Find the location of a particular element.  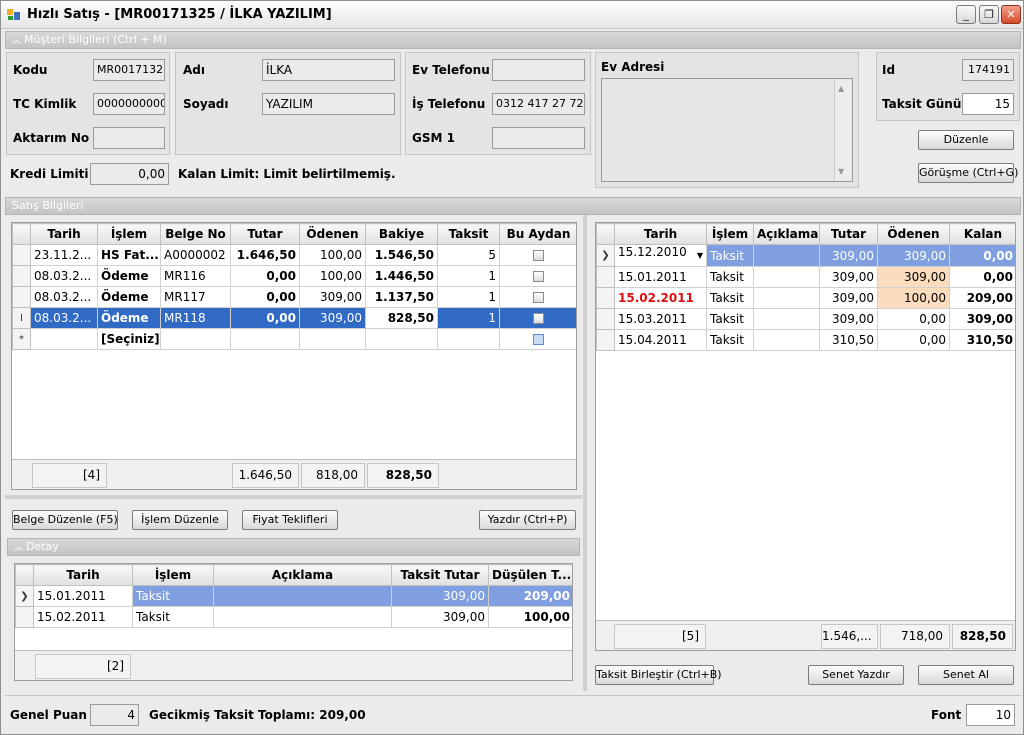

cell-tutar: 0,00 is located at coordinates (265, 276).